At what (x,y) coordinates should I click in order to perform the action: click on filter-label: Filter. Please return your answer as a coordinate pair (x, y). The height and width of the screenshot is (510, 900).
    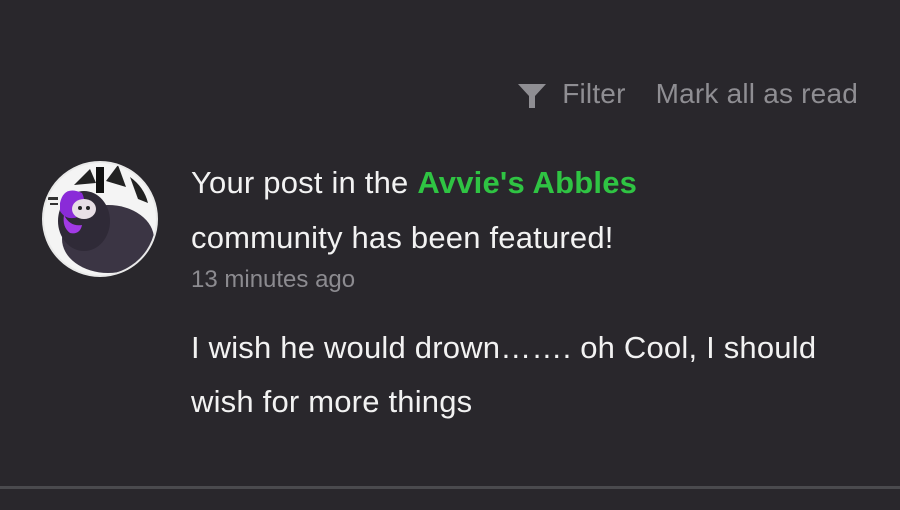
    Looking at the image, I should click on (594, 93).